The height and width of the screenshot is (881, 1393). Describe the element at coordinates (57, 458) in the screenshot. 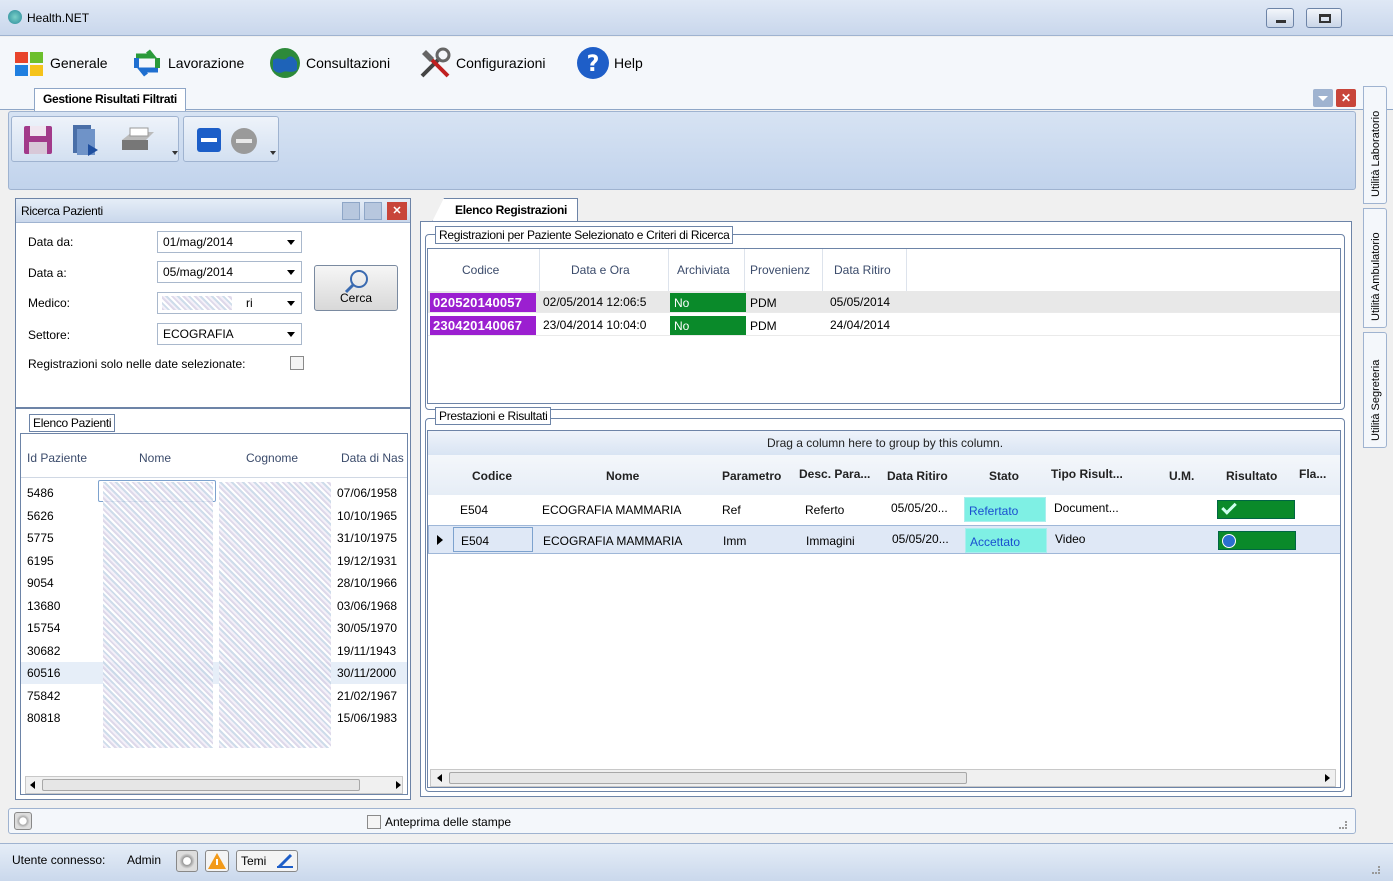

I see `col-id-paziente: Id Paziente` at that location.